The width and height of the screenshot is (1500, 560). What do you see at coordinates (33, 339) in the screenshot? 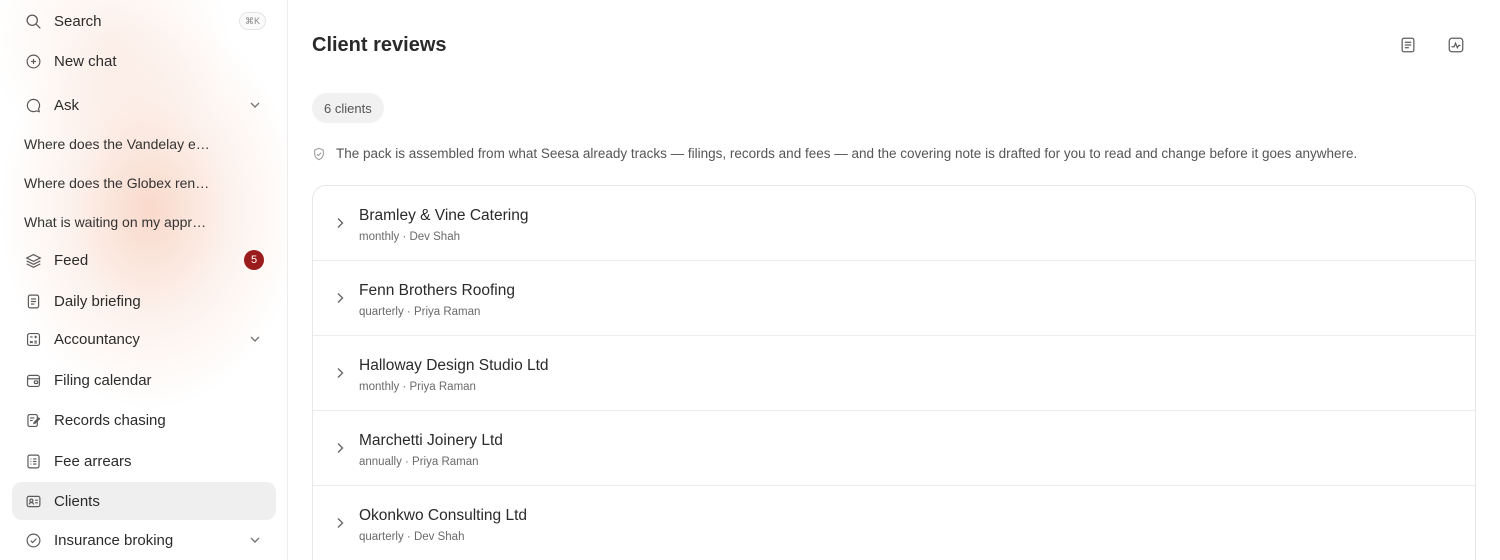
I see `calculator-icon` at bounding box center [33, 339].